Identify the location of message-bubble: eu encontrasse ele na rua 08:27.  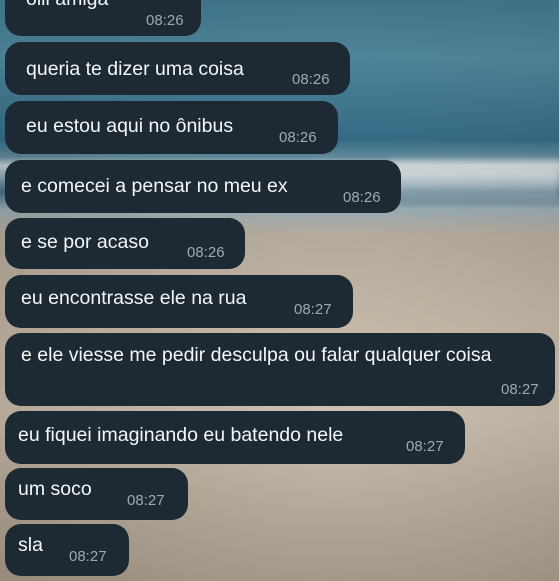
(179, 301).